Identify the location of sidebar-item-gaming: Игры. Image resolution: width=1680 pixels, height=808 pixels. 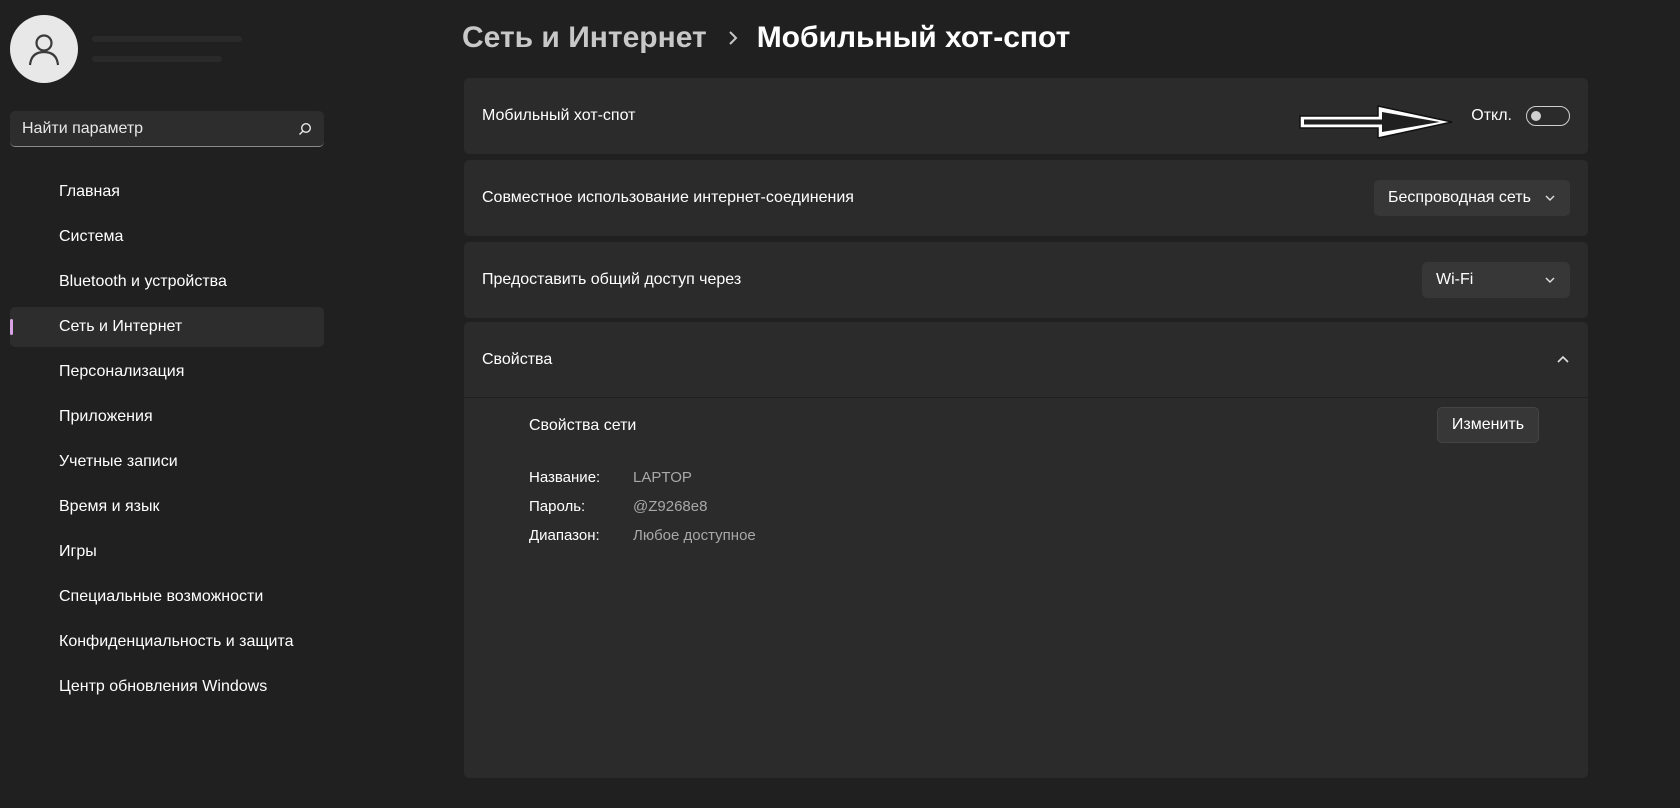
(167, 552).